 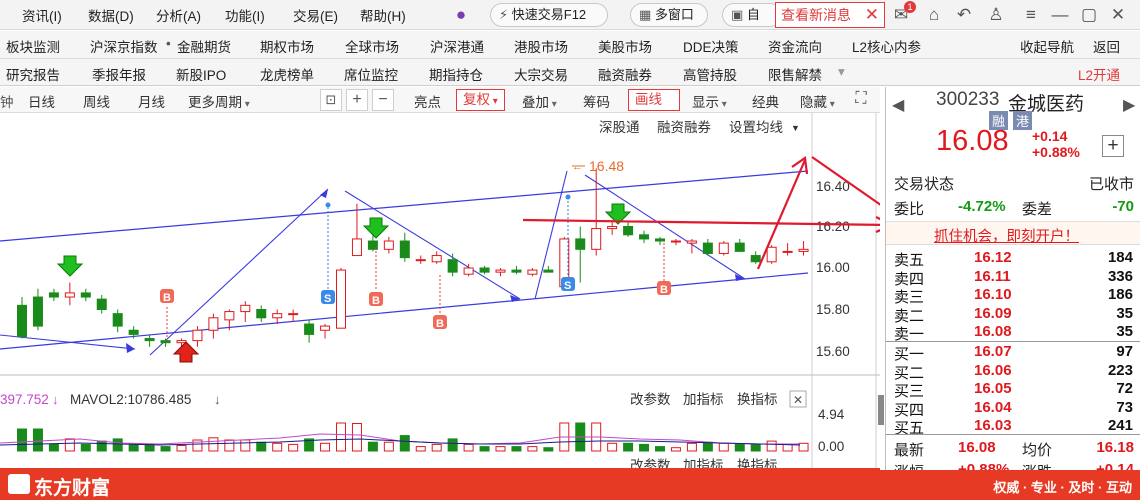 I want to click on bid-row: 买五 16.03 241, so click(x=1016, y=427).